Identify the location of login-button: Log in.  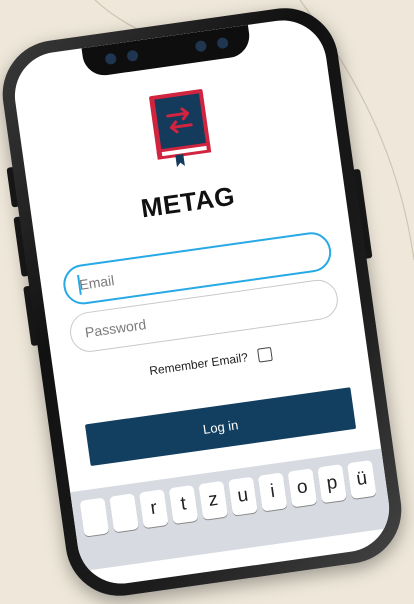
(220, 427).